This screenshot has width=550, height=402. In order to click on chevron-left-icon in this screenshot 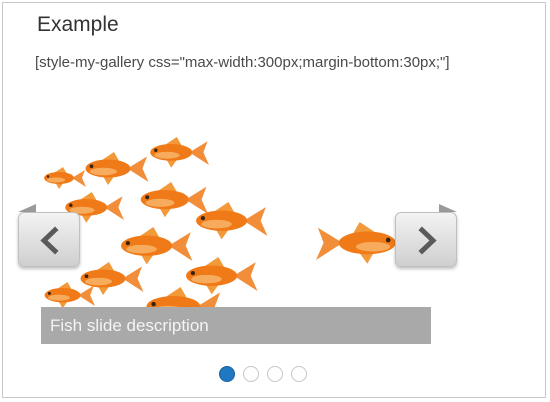, I will do `click(49, 240)`.